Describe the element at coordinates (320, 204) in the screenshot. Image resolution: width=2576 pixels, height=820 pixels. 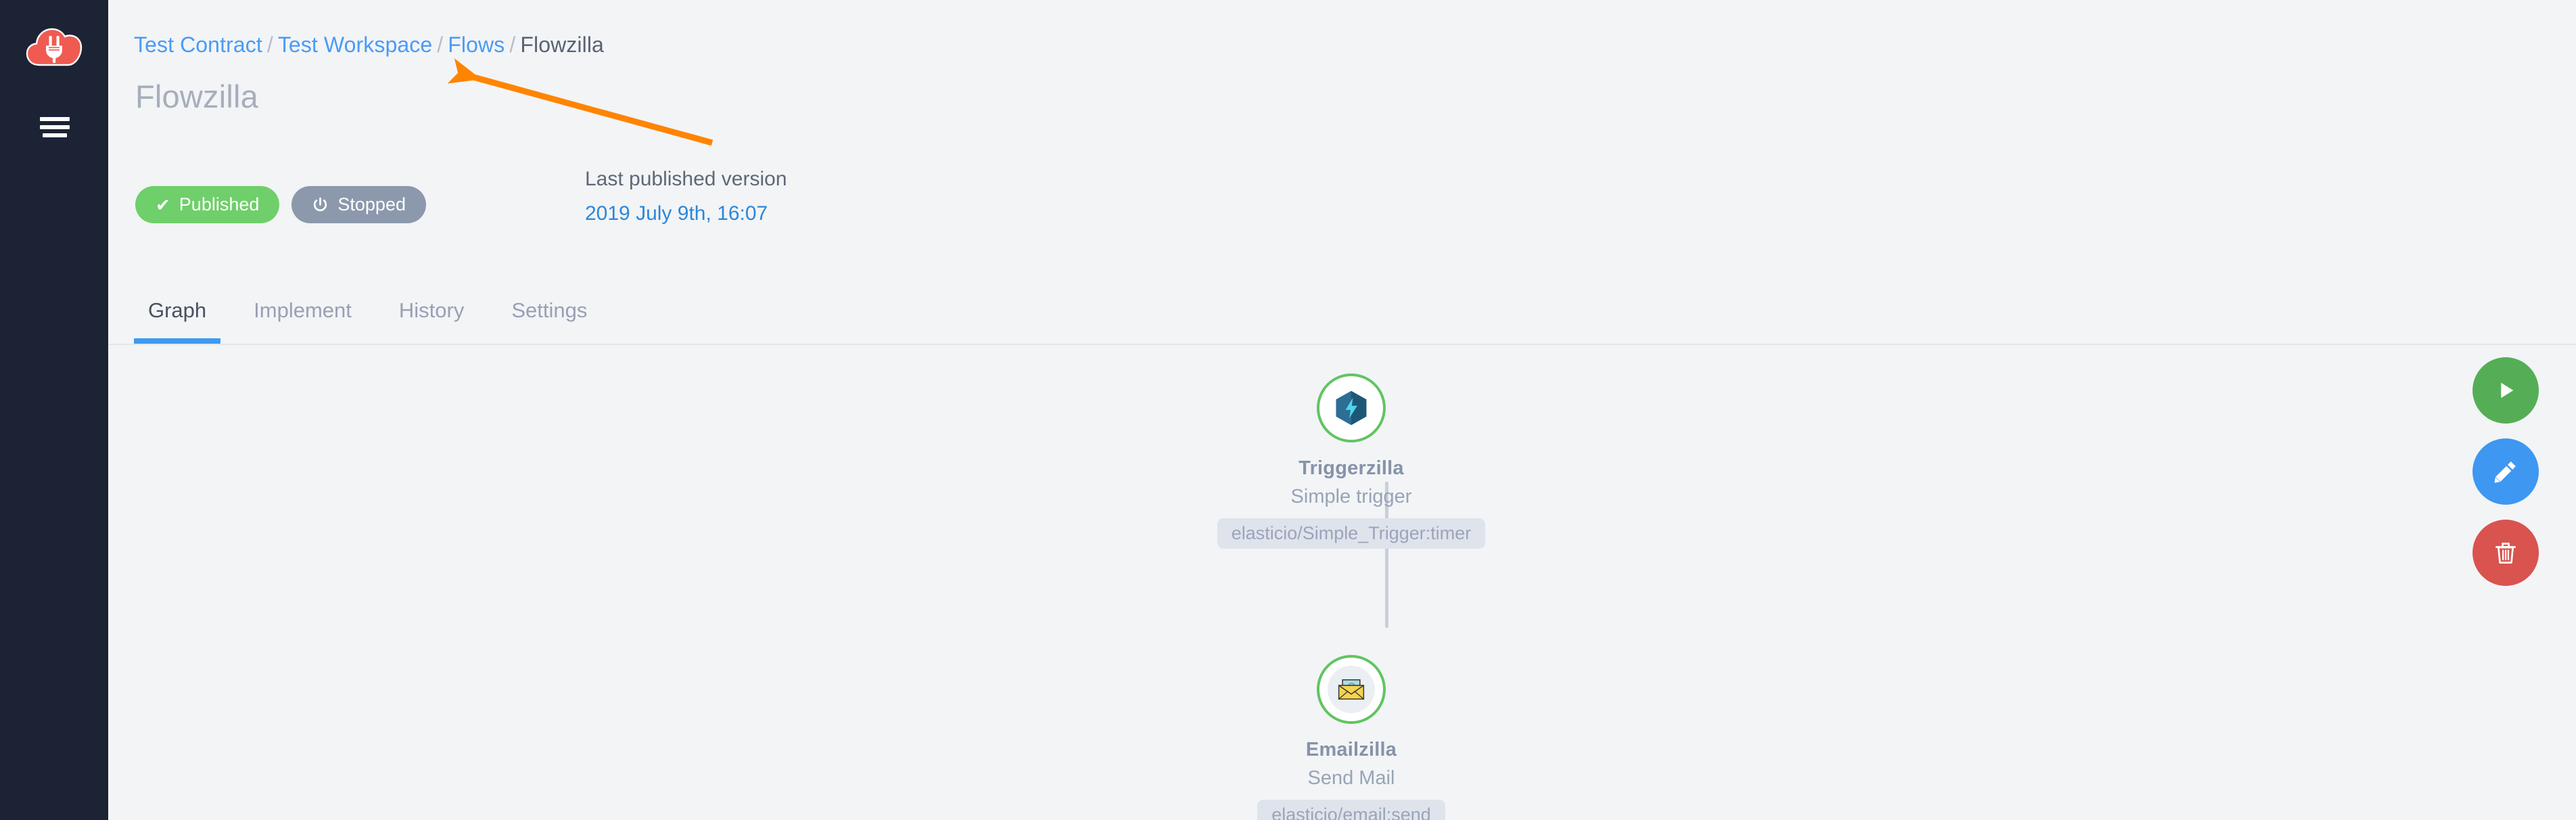
I see `power-icon` at that location.